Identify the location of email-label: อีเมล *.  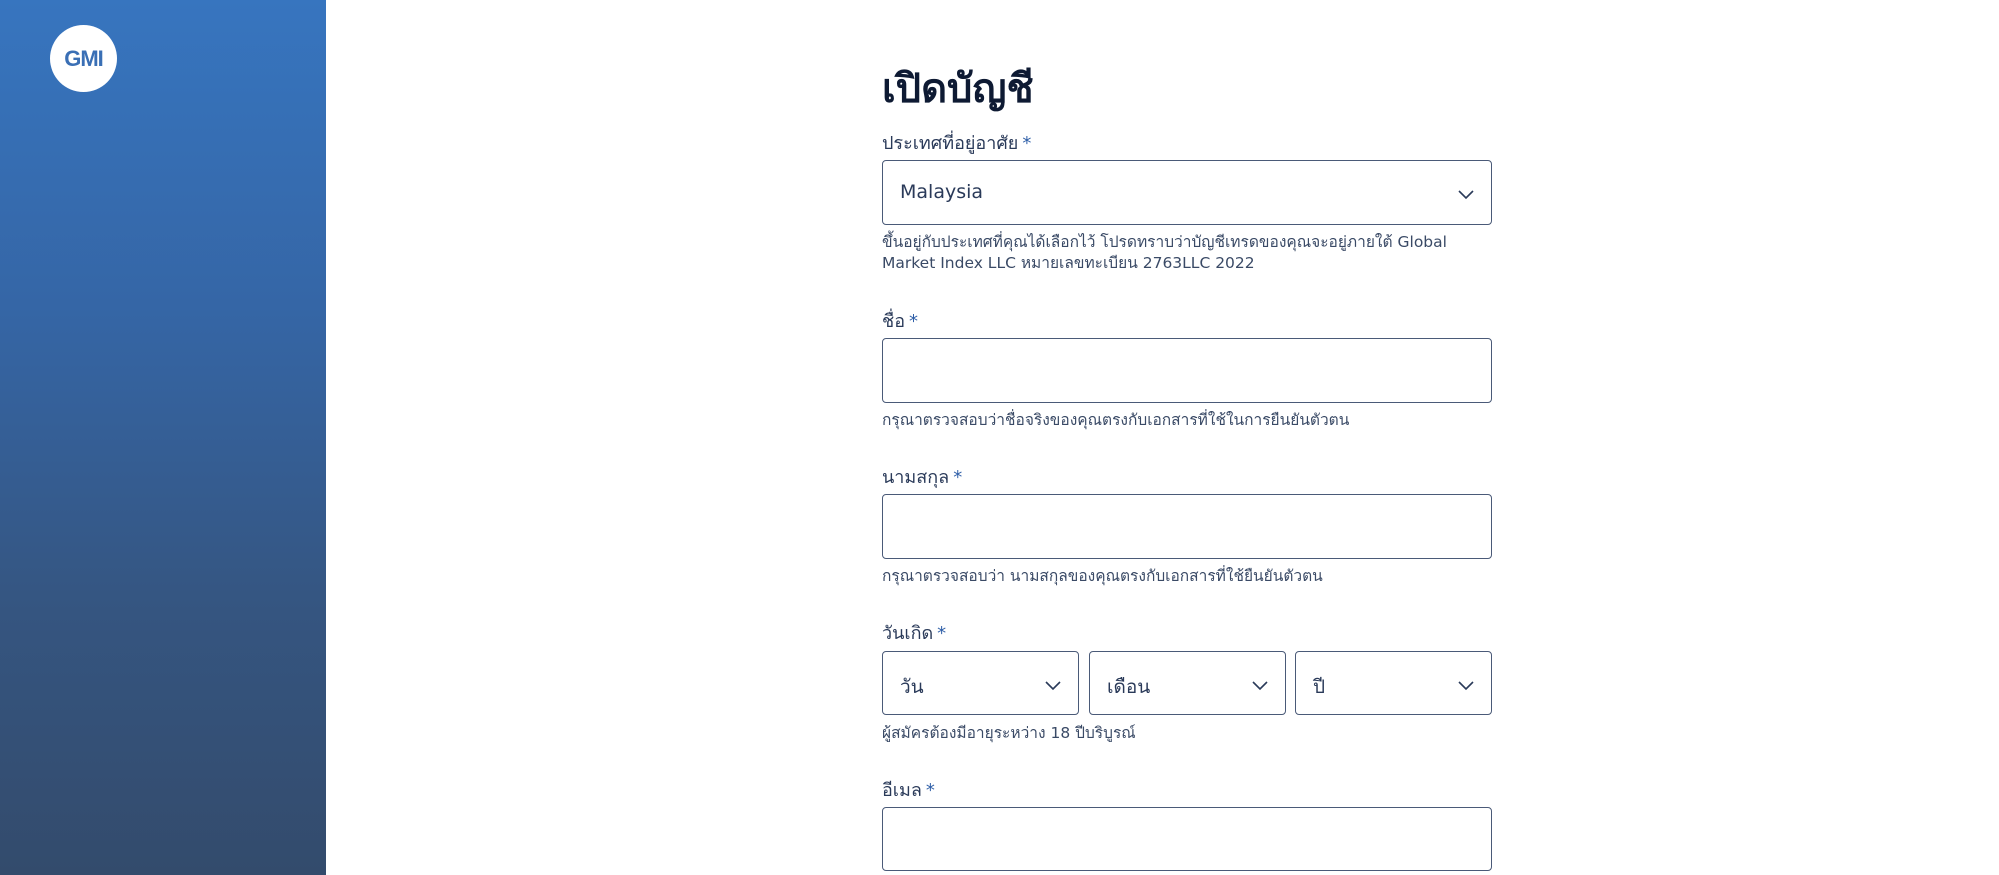
(908, 789).